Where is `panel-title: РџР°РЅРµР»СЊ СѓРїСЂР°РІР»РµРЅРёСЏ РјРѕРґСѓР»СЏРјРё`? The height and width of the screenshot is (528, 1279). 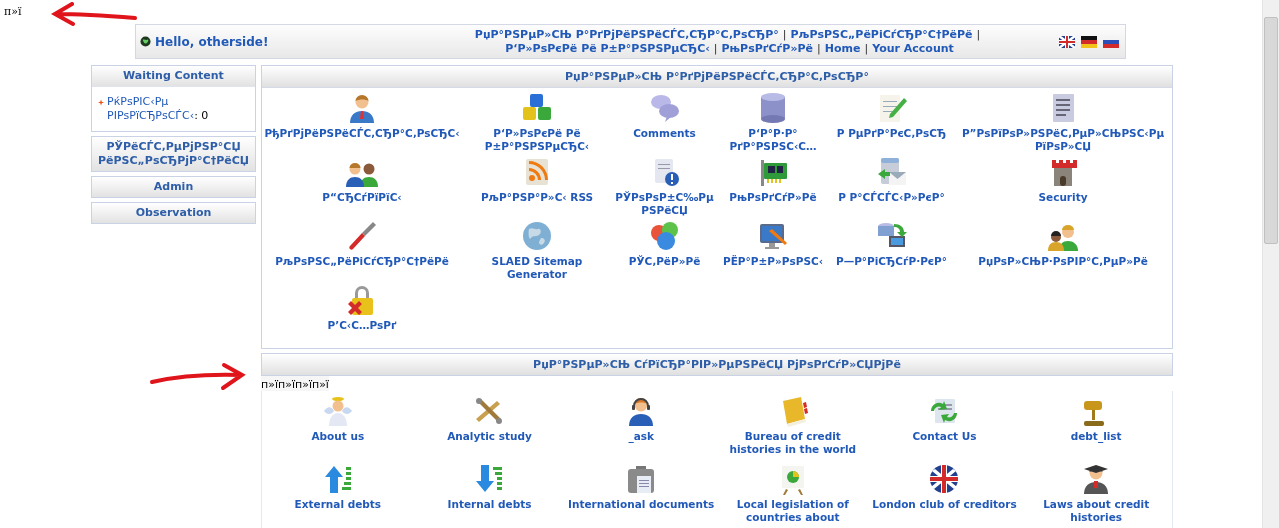
panel-title: РџР°РЅРµР»СЊ СѓРїСЂР°РІР»РµРЅРёСЏ РјРѕРґСѓР»СЏРјРё is located at coordinates (717, 364).